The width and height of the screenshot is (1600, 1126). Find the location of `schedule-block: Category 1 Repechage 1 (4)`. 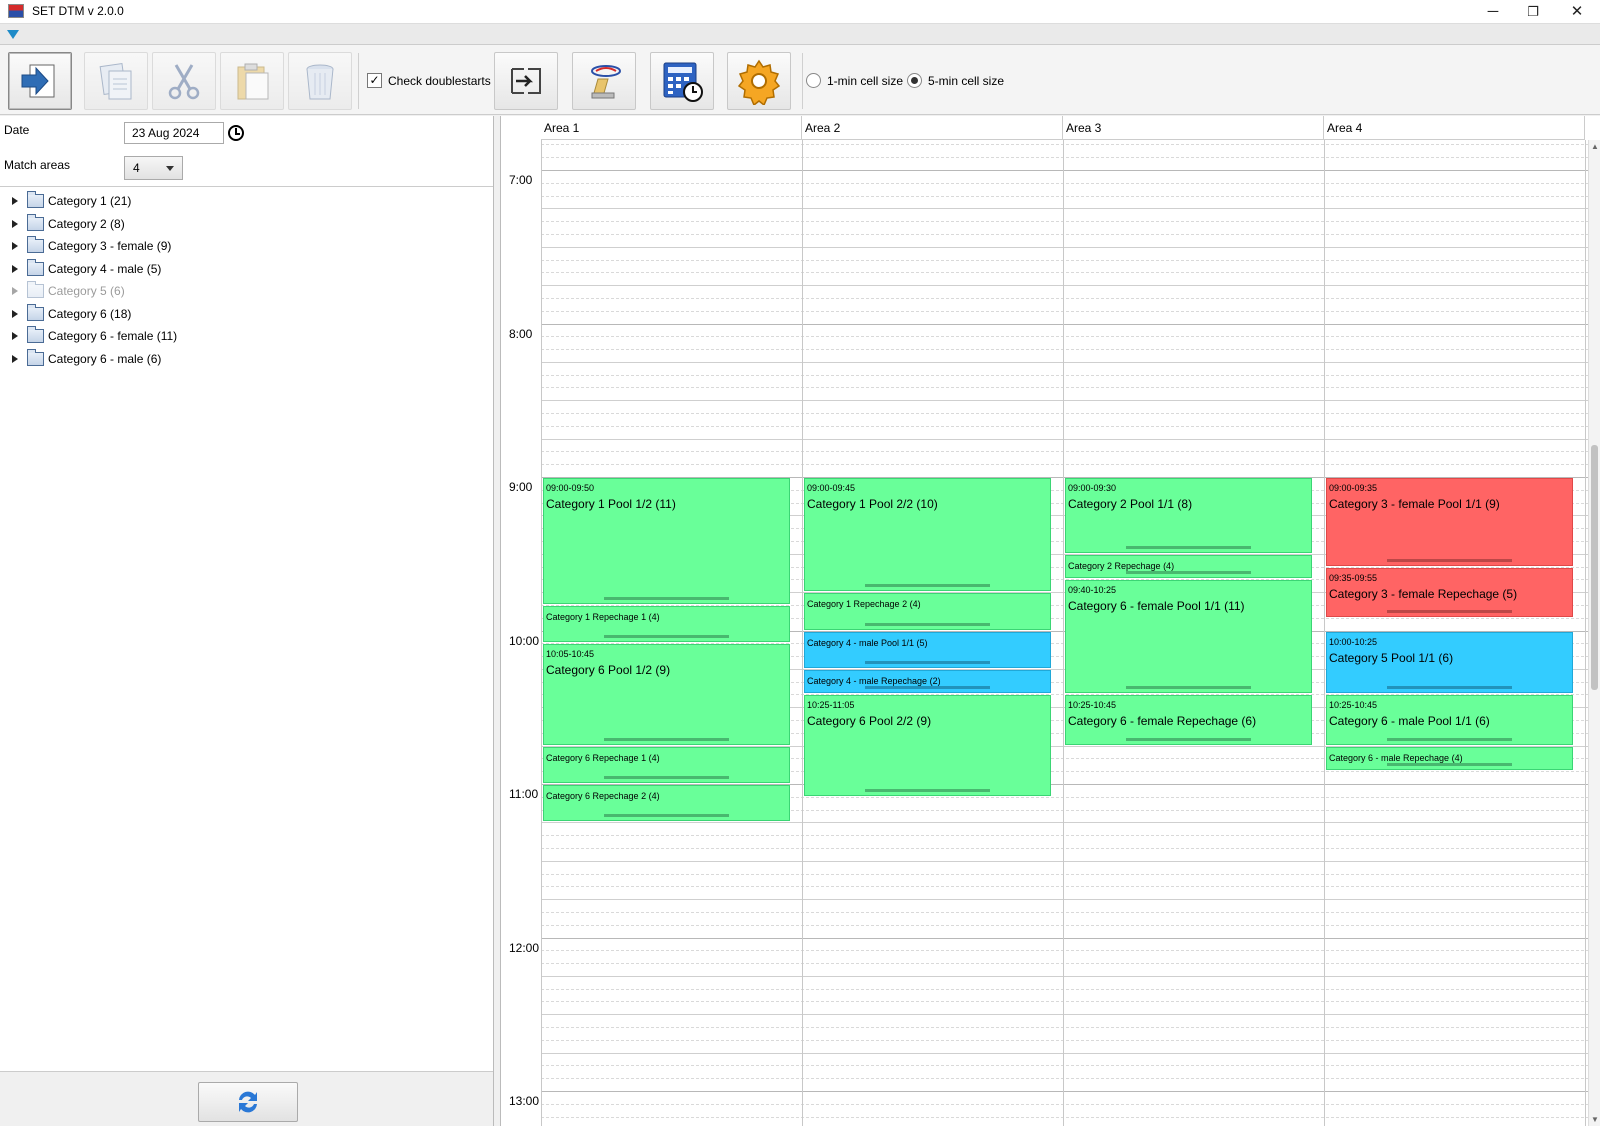

schedule-block: Category 1 Repechage 1 (4) is located at coordinates (666, 624).